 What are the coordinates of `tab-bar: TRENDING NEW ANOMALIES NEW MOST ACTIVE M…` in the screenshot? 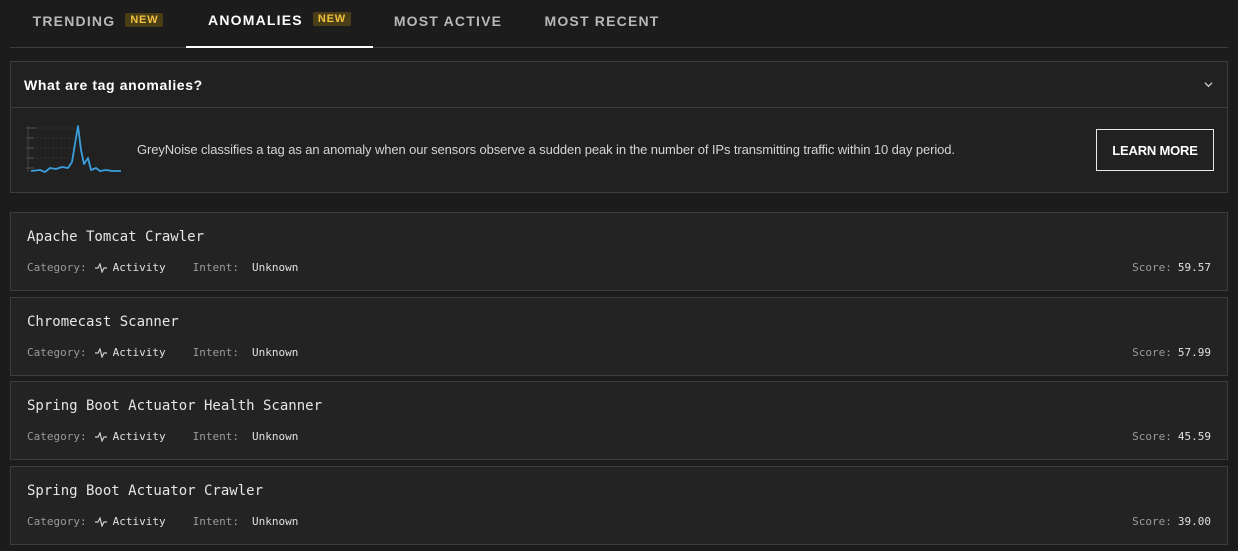 It's located at (619, 24).